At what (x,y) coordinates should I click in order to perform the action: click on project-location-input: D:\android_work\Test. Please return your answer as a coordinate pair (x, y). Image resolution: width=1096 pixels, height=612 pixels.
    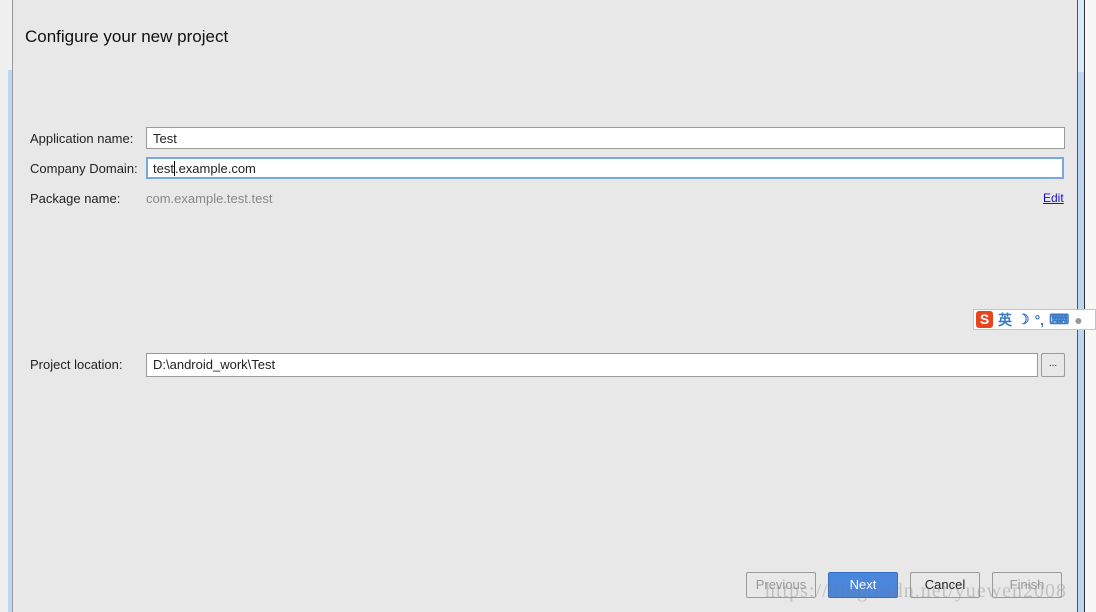
    Looking at the image, I should click on (592, 365).